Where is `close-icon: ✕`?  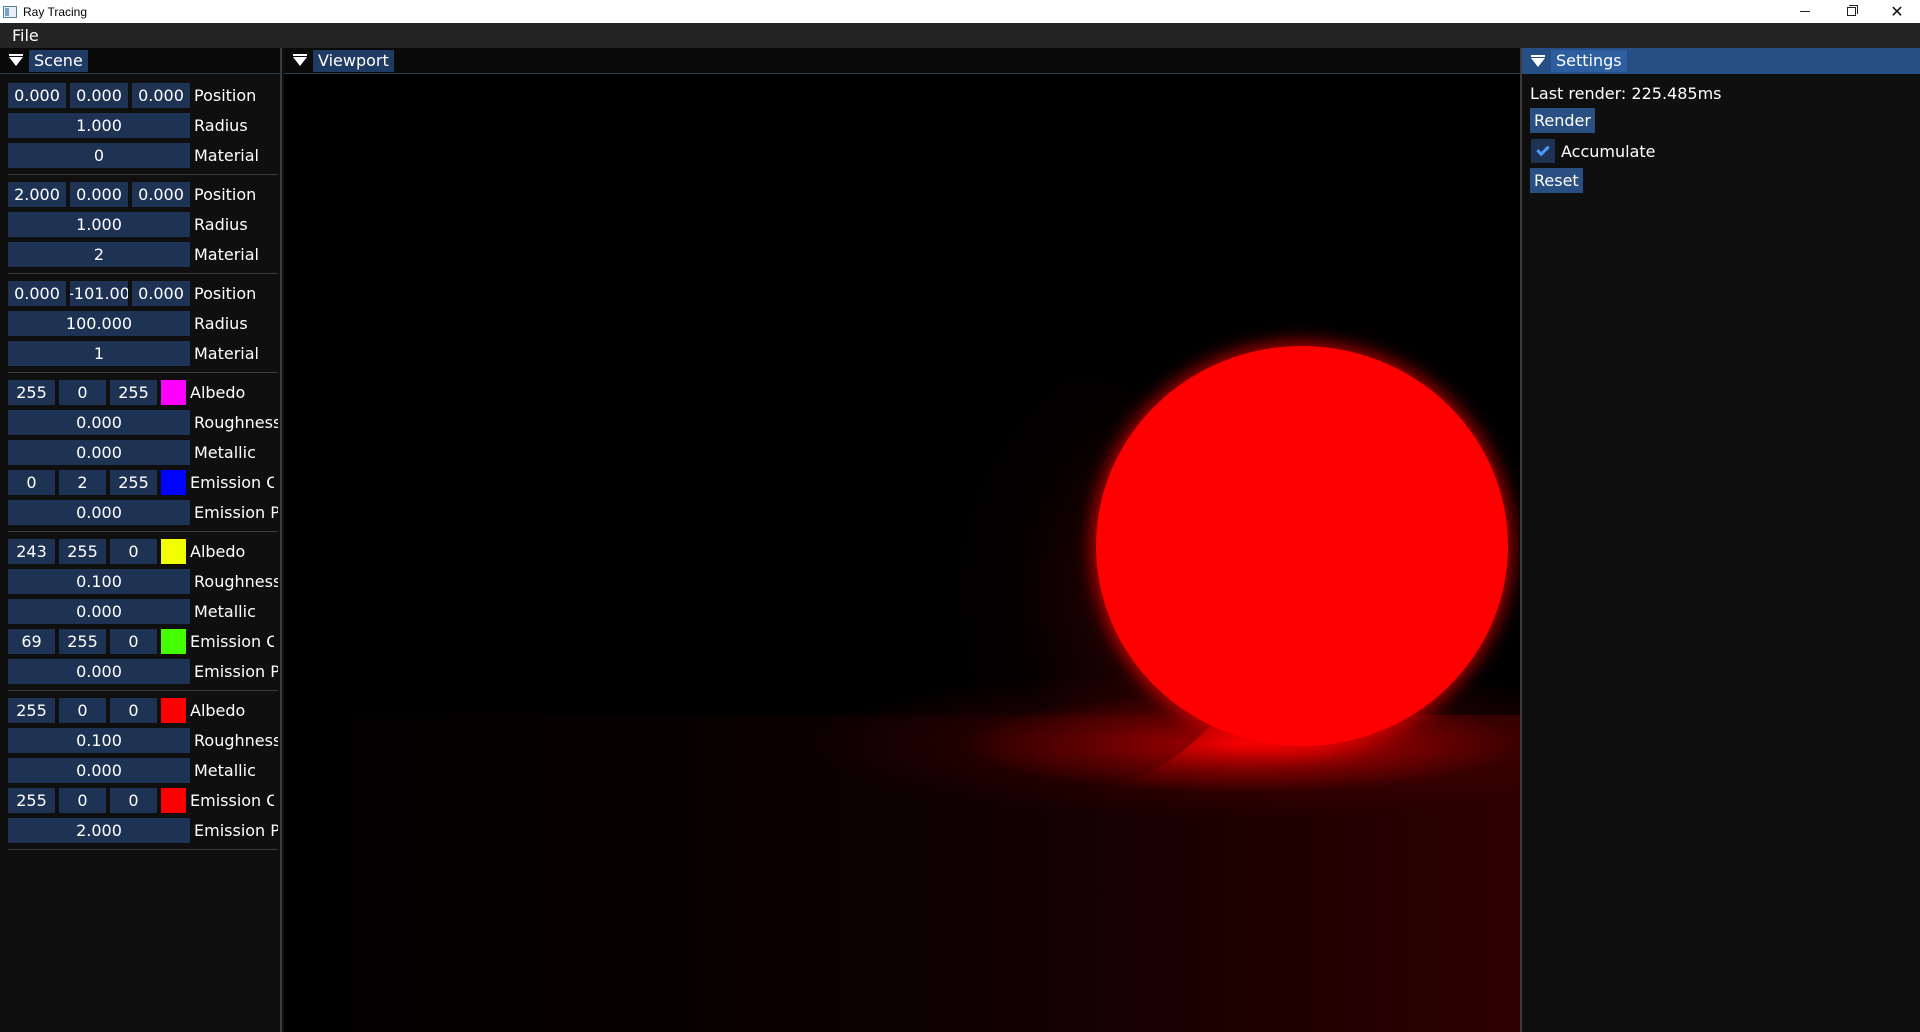
close-icon: ✕ is located at coordinates (1897, 11).